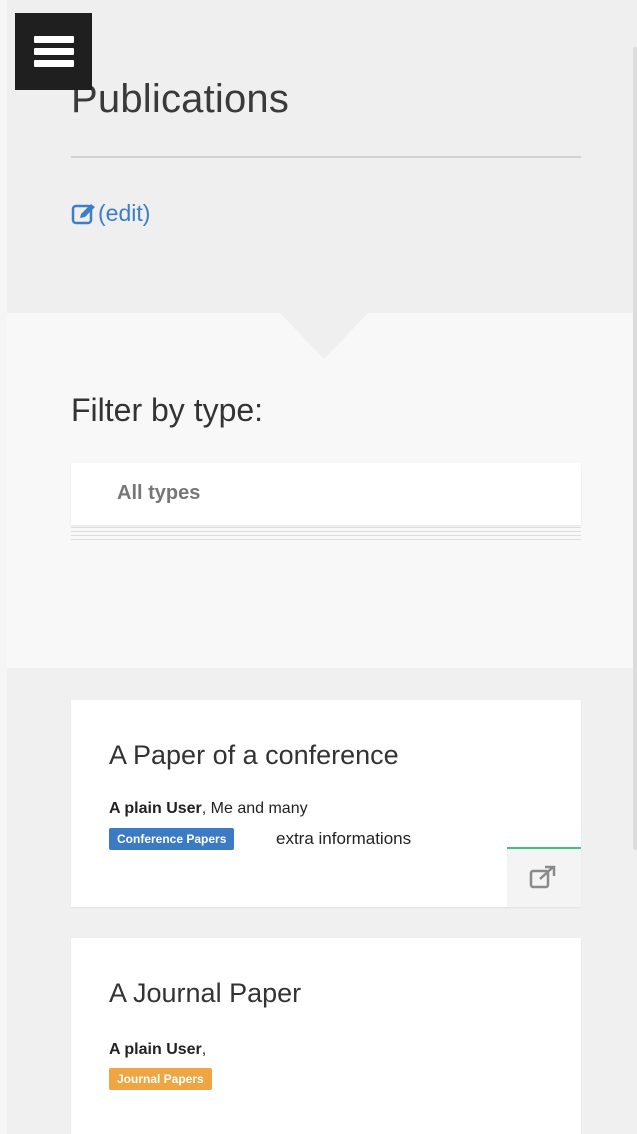 The image size is (637, 1134). I want to click on authors-rest: ,, so click(204, 1049).